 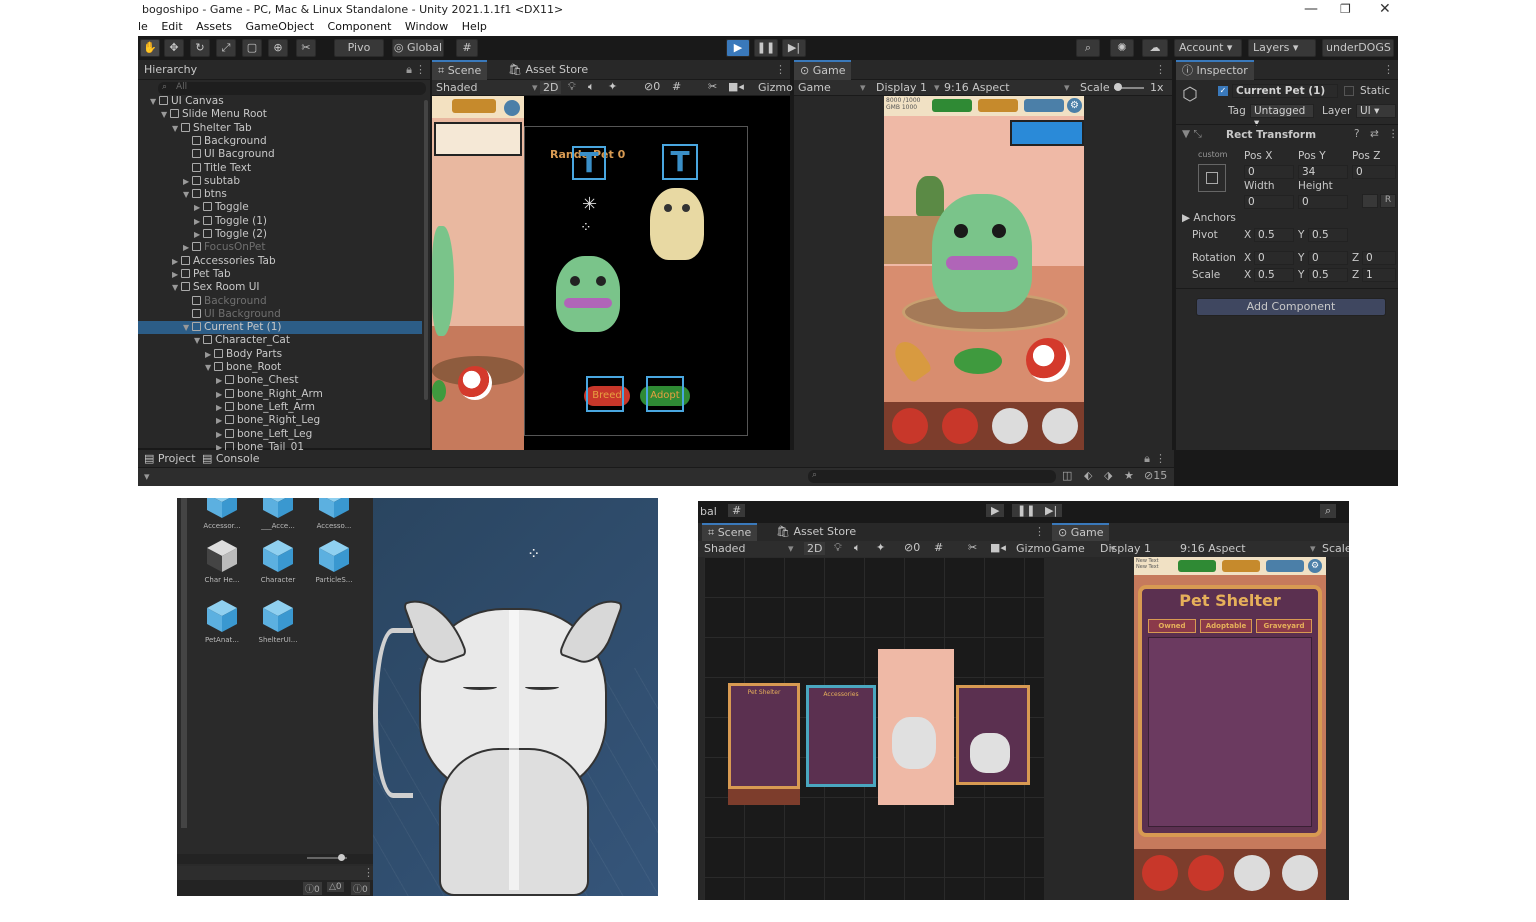 What do you see at coordinates (1328, 235) in the screenshot?
I see `pivot-y-field: 0.5` at bounding box center [1328, 235].